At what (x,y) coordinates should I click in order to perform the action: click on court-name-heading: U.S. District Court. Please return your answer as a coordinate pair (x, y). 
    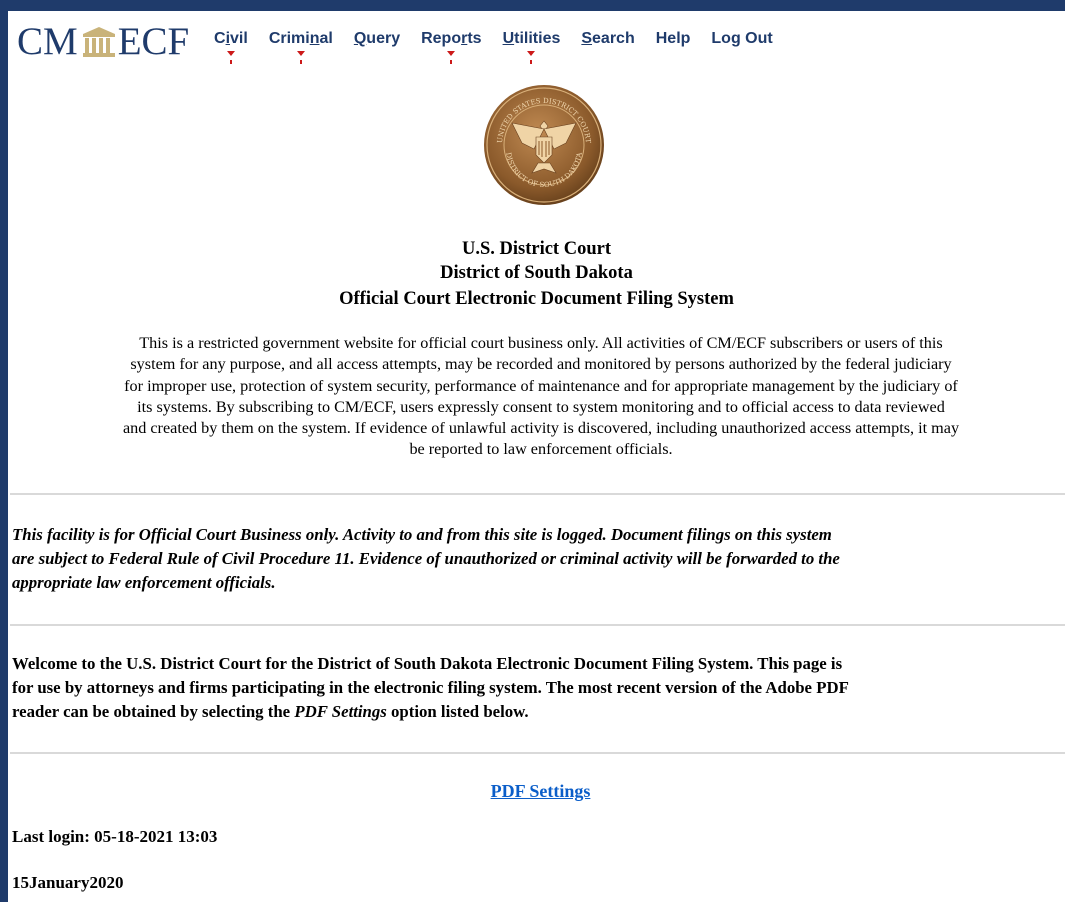
    Looking at the image, I should click on (536, 249).